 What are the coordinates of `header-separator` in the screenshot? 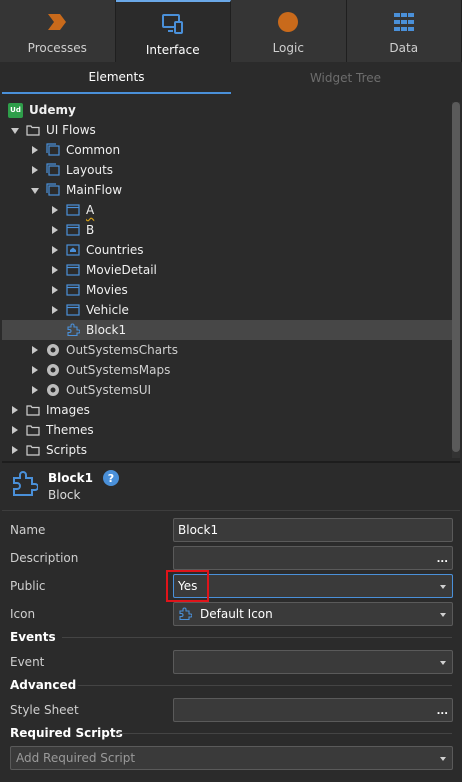 It's located at (231, 510).